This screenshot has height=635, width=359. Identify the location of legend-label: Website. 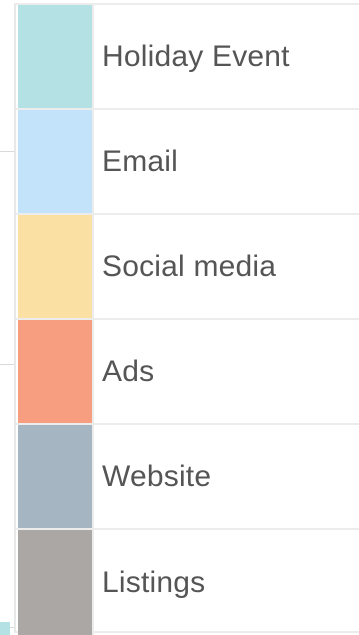
(157, 476).